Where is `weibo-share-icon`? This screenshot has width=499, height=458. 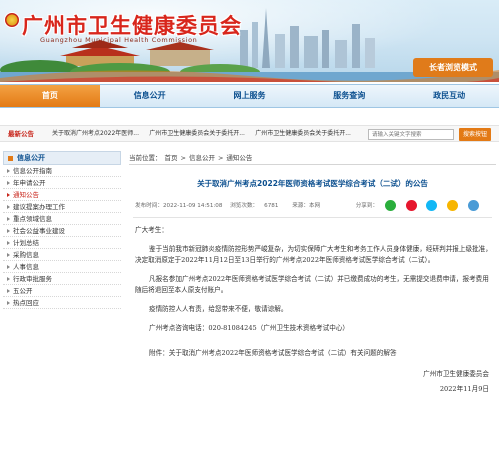 weibo-share-icon is located at coordinates (411, 205).